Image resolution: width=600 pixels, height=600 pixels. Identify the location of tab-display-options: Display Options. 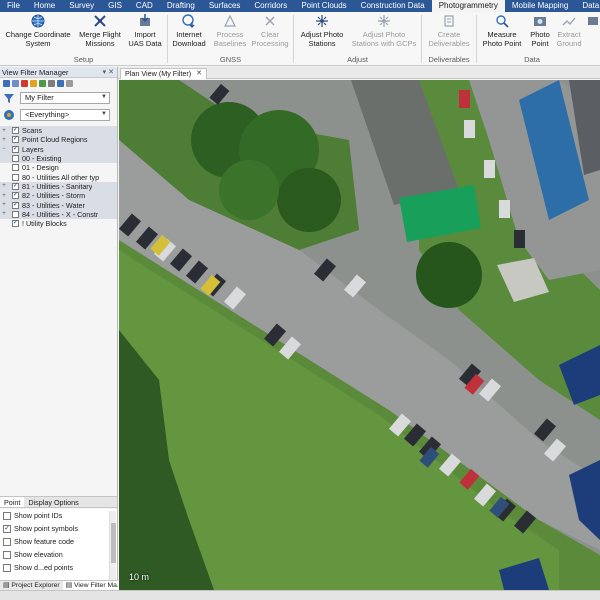
(53, 502).